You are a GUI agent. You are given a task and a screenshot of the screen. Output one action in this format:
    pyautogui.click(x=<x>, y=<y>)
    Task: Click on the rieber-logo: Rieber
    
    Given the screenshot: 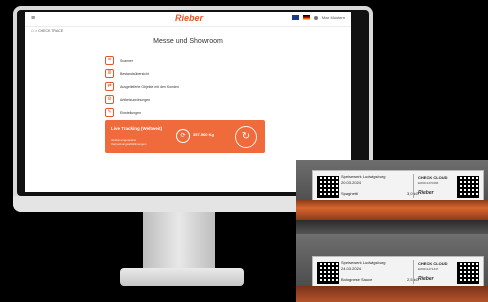 What is the action you would take?
    pyautogui.click(x=189, y=18)
    